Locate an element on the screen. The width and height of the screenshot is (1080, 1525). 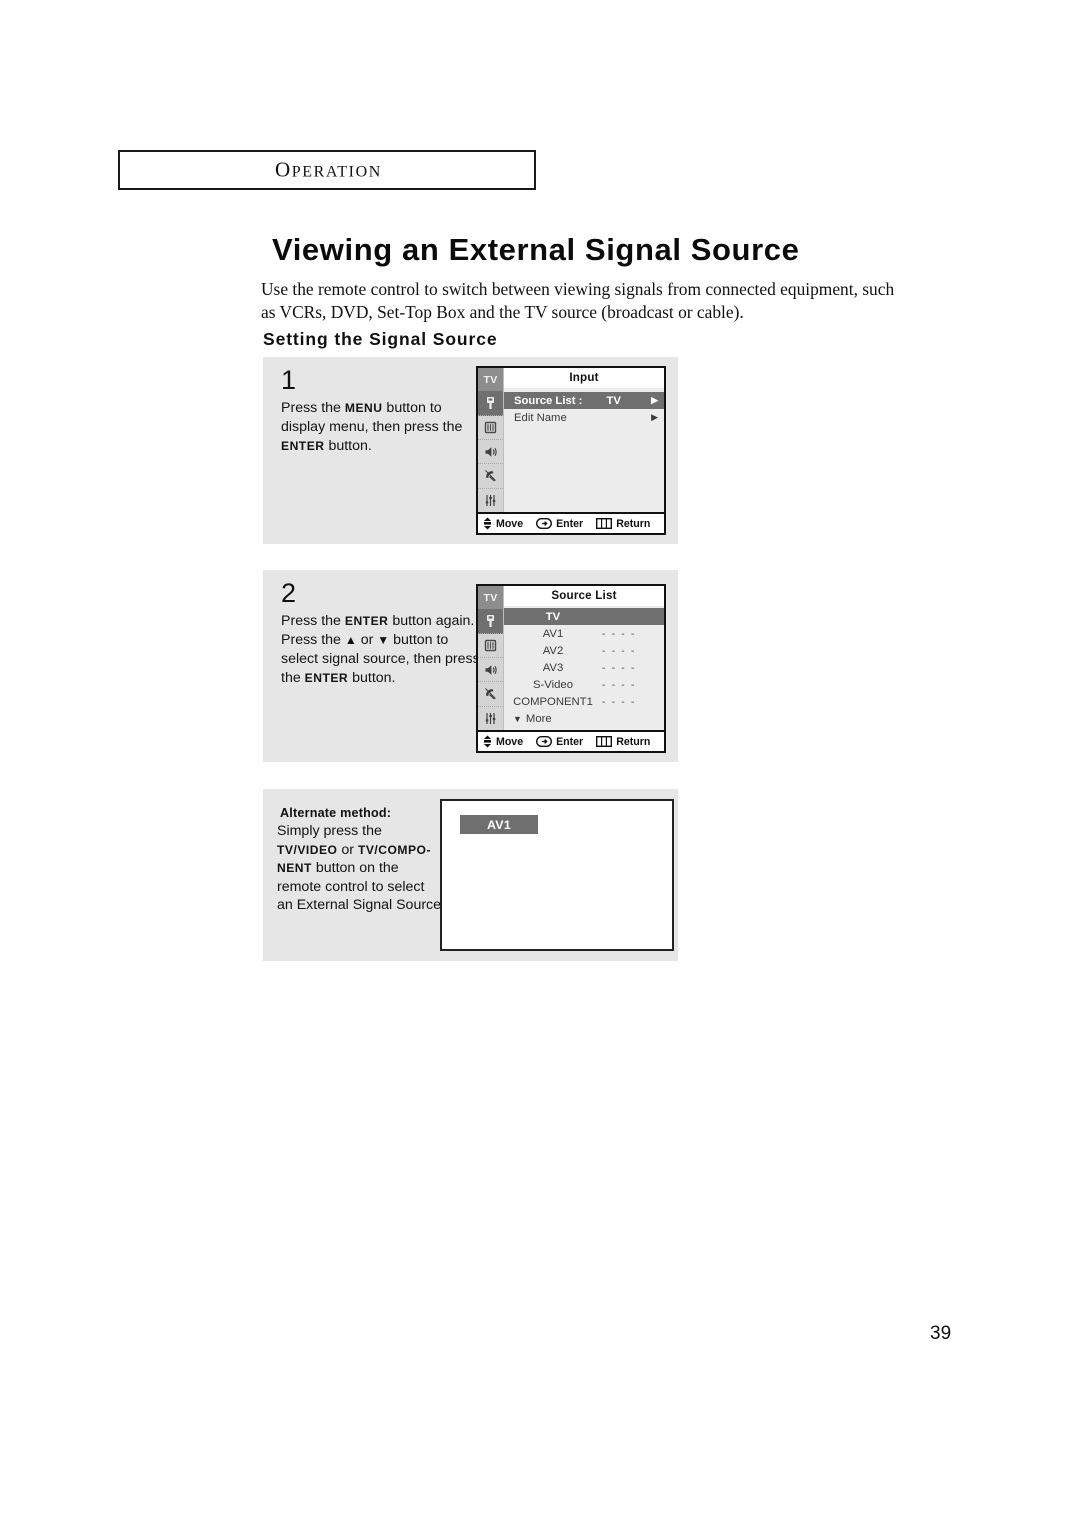
source-item-av2-dashes: - - - - is located at coordinates (619, 650).